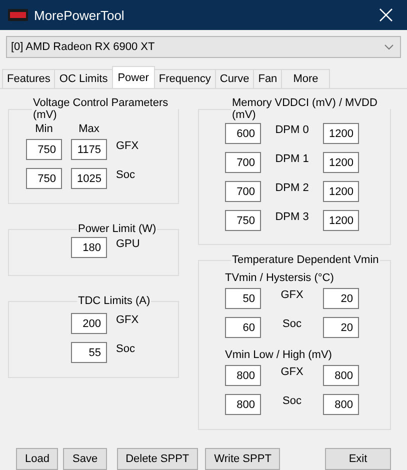 The image size is (407, 470). What do you see at coordinates (386, 15) in the screenshot?
I see `close-icon` at bounding box center [386, 15].